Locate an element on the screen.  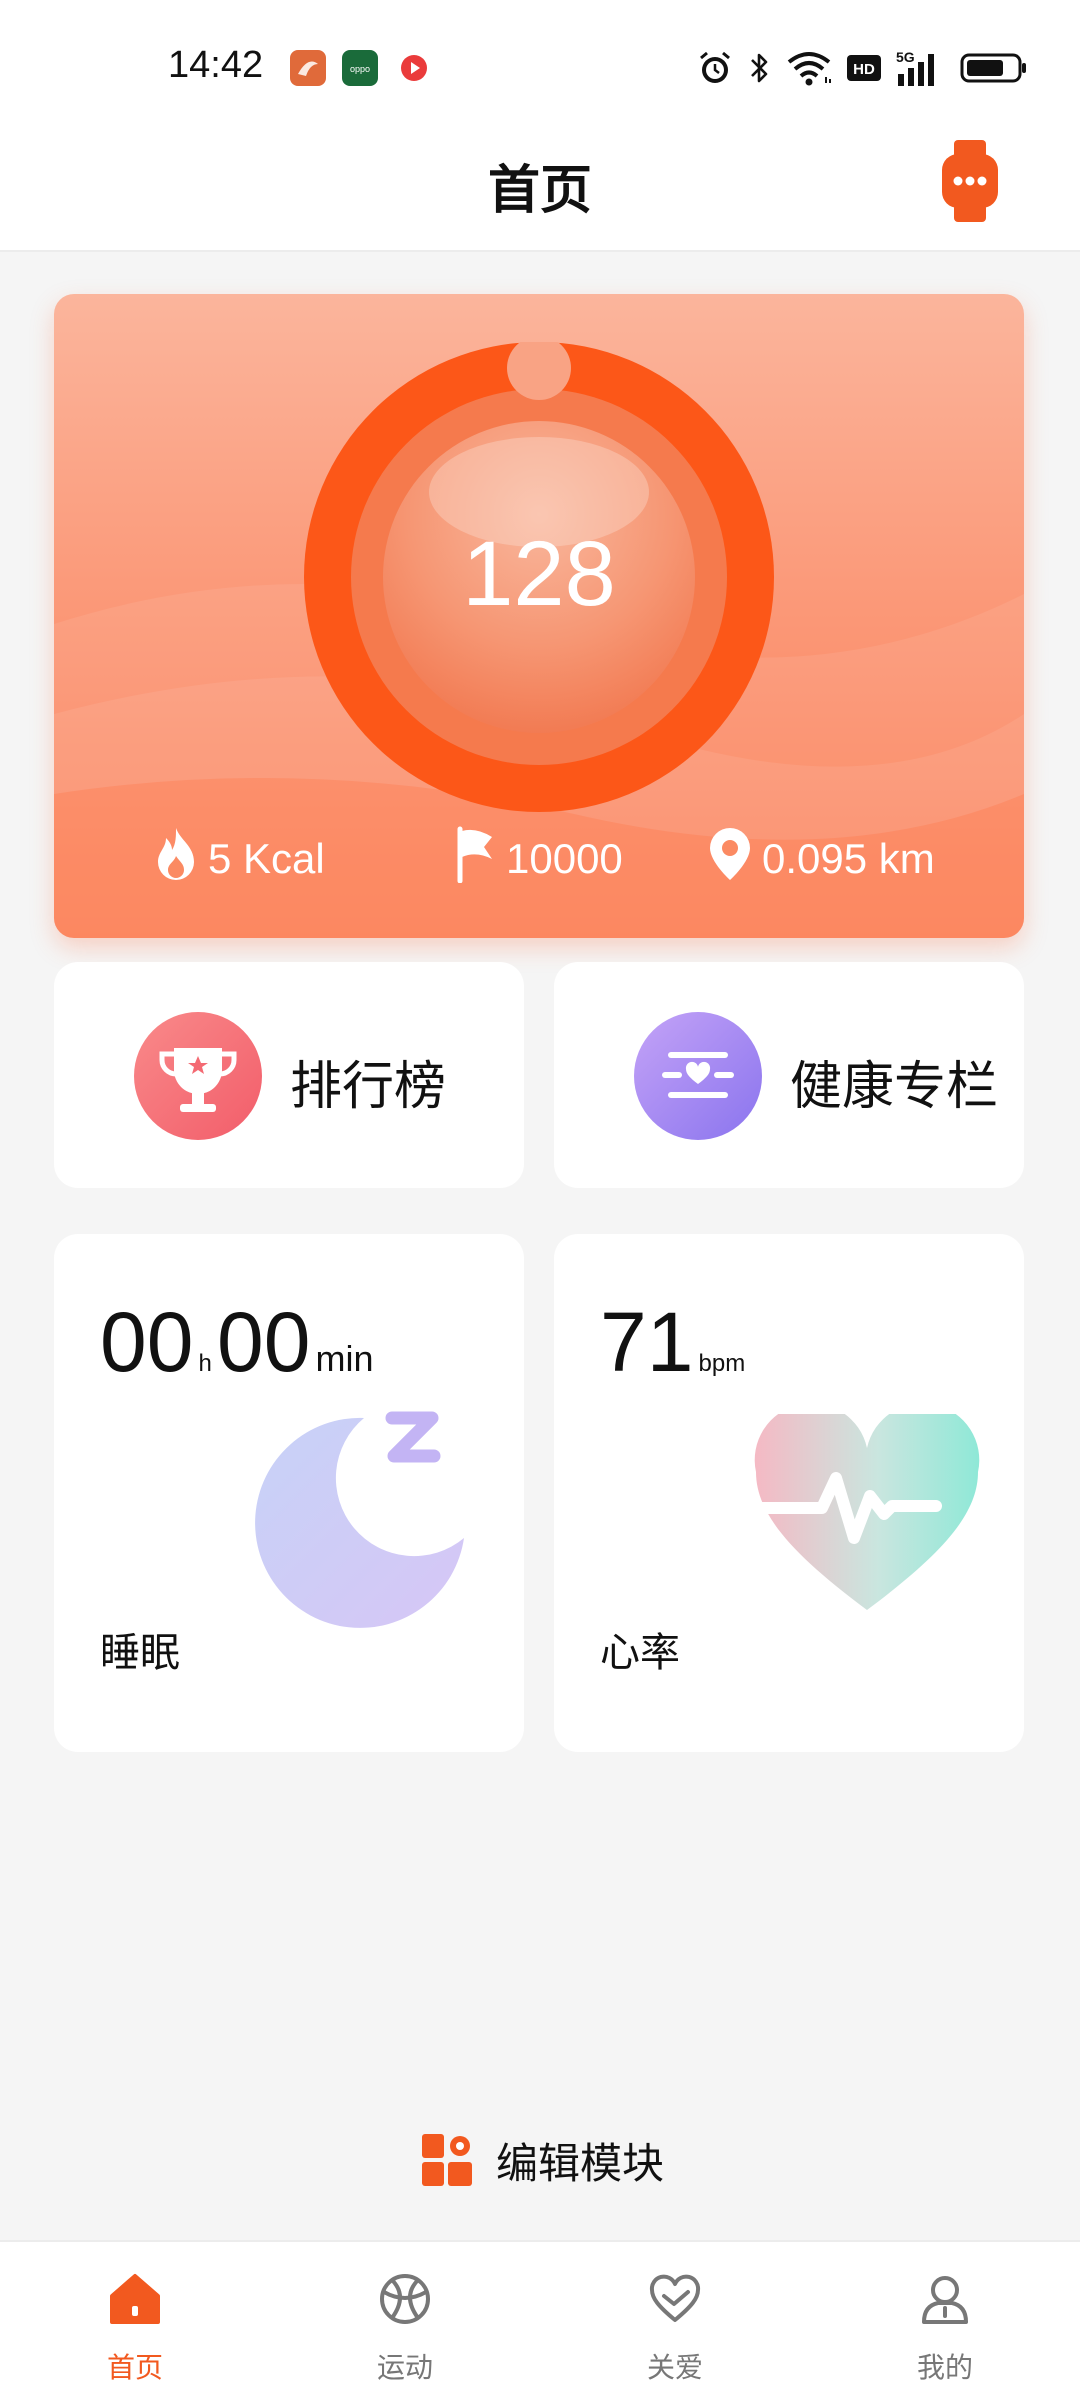
health-column-icon is located at coordinates (698, 1076).